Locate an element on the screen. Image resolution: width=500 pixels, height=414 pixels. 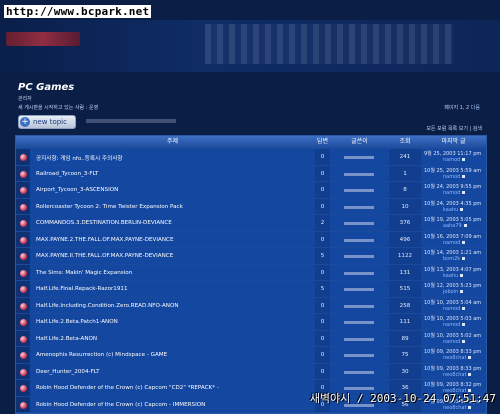
new-topic-button: + new topic is located at coordinates (47, 122).